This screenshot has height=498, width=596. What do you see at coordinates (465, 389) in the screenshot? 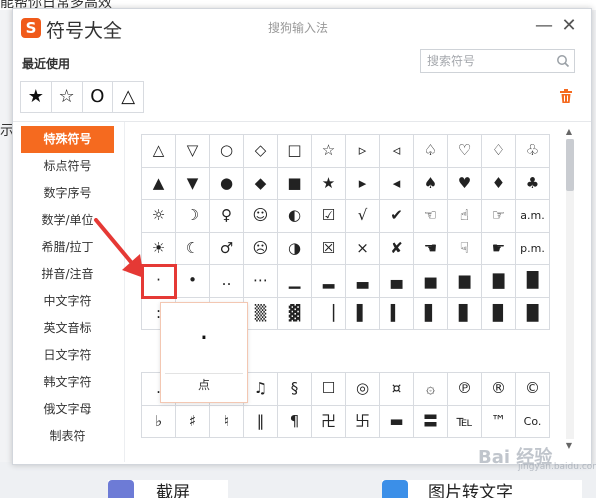
I see `symbol-cell: ℗` at bounding box center [465, 389].